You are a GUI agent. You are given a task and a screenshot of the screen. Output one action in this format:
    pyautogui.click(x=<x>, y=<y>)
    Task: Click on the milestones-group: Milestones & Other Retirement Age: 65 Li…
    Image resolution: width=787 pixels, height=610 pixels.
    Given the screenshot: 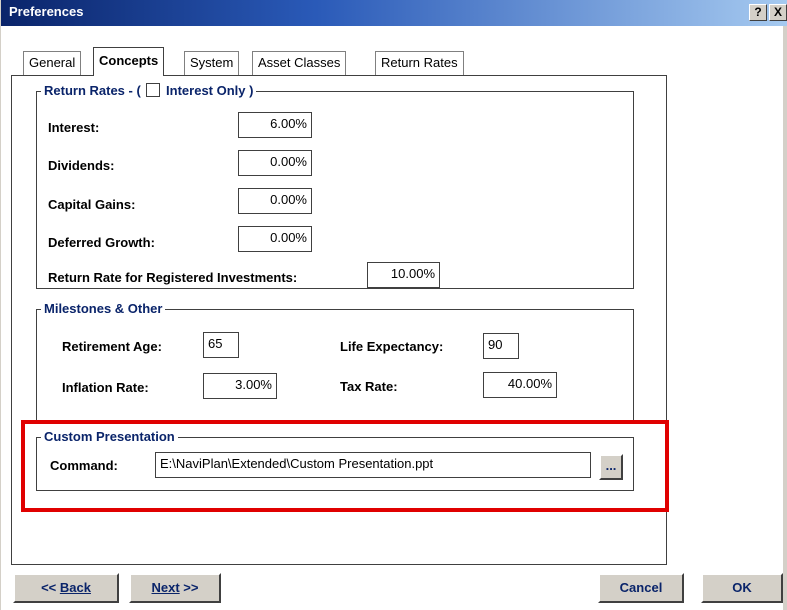 What is the action you would take?
    pyautogui.click(x=335, y=361)
    